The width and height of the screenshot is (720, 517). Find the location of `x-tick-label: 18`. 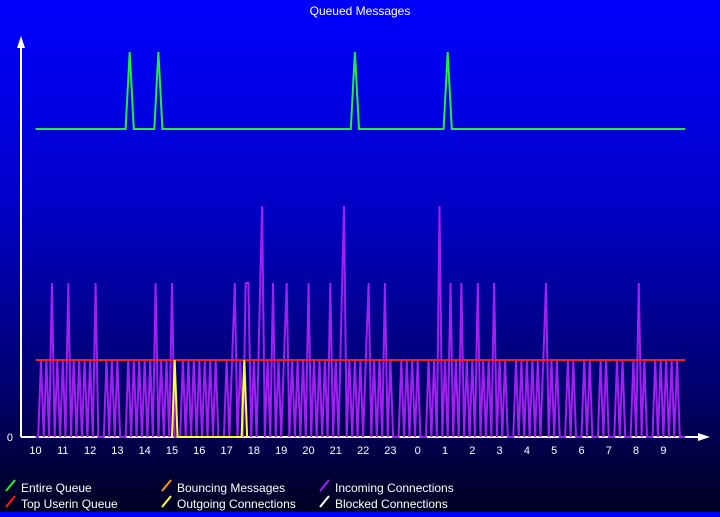

x-tick-label: 18 is located at coordinates (254, 451).